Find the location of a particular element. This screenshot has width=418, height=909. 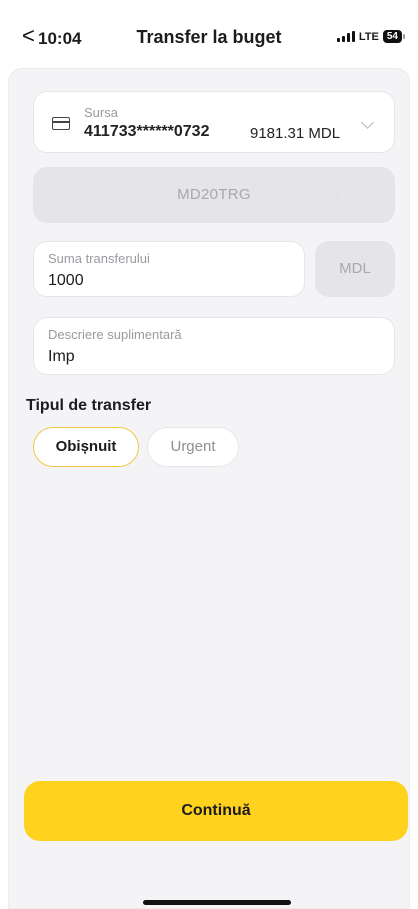

source-account-number: 411733******0732 is located at coordinates (147, 131).